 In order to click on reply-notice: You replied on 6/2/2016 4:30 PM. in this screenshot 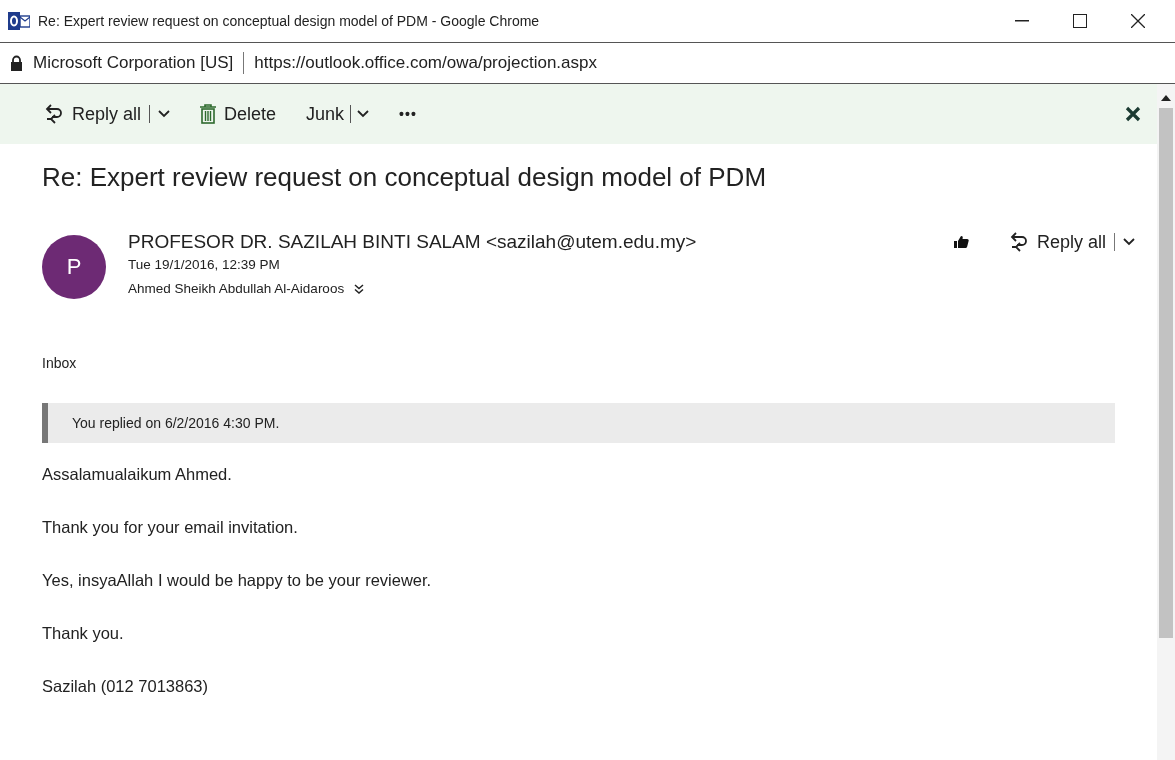, I will do `click(578, 423)`.